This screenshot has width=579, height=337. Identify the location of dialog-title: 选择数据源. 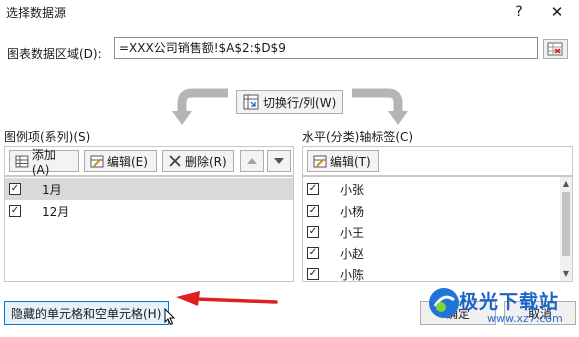
(36, 13).